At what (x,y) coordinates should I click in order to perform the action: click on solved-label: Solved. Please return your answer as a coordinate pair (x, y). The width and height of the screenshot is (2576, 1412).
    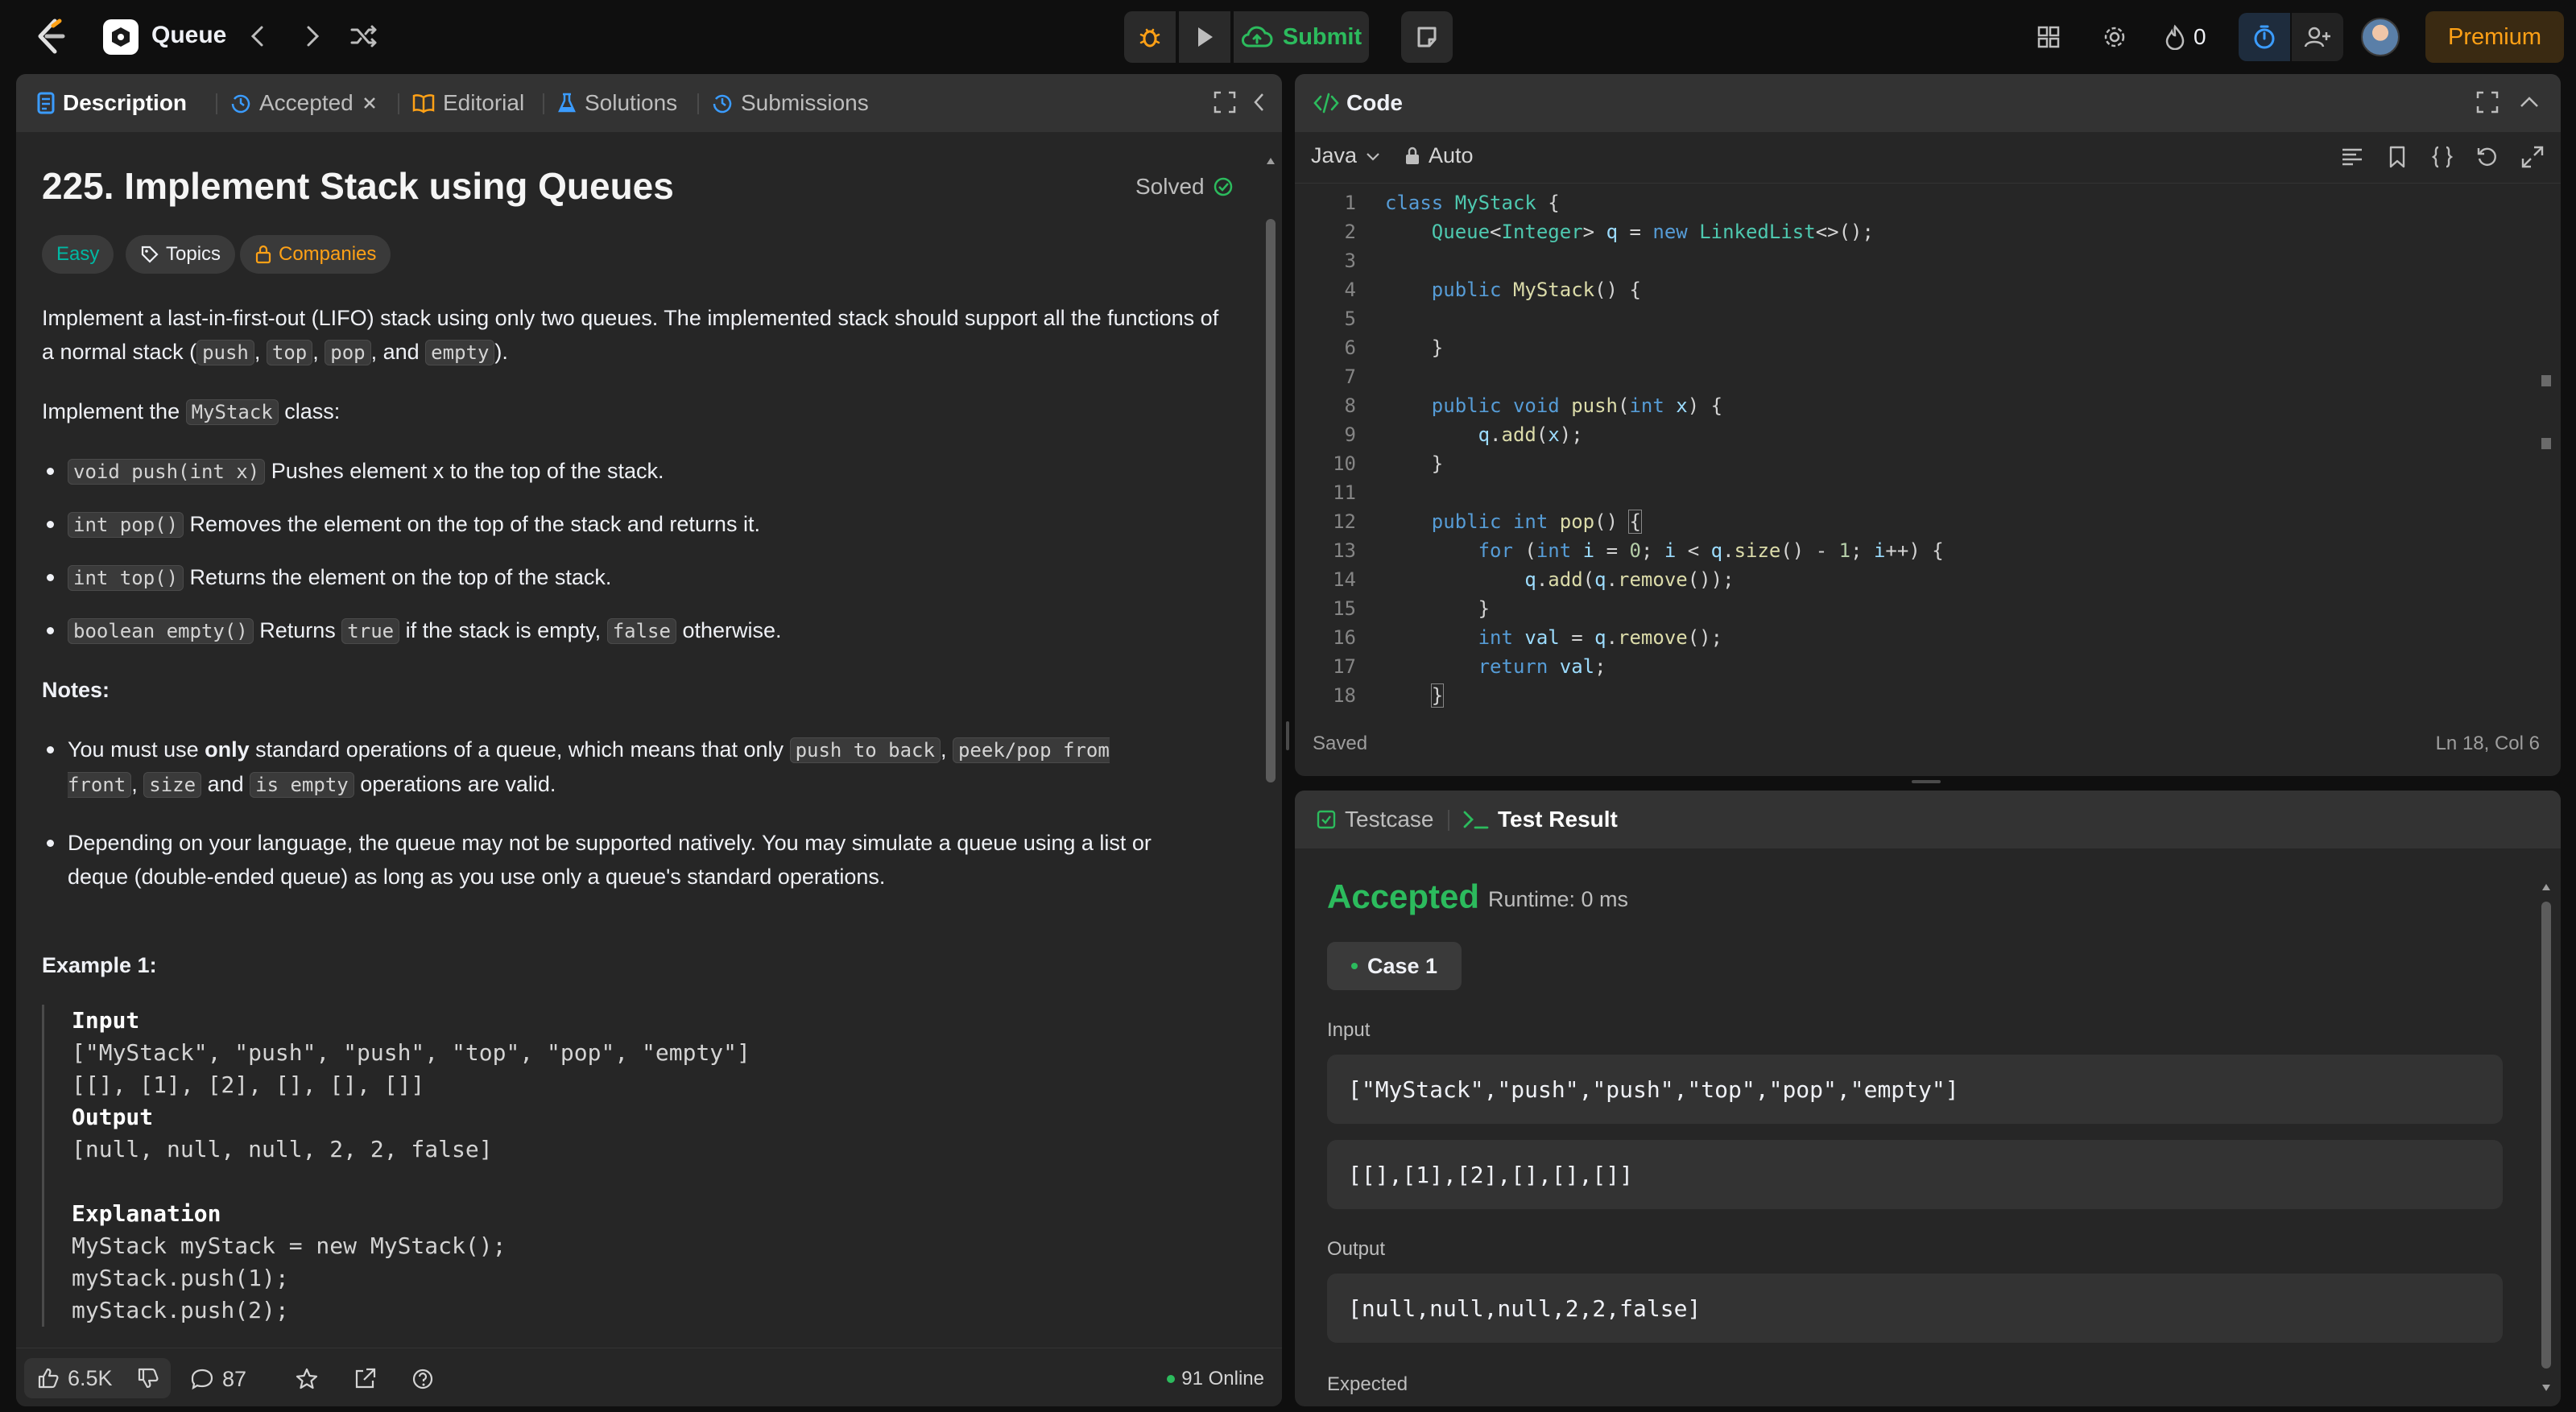
    Looking at the image, I should click on (1170, 186).